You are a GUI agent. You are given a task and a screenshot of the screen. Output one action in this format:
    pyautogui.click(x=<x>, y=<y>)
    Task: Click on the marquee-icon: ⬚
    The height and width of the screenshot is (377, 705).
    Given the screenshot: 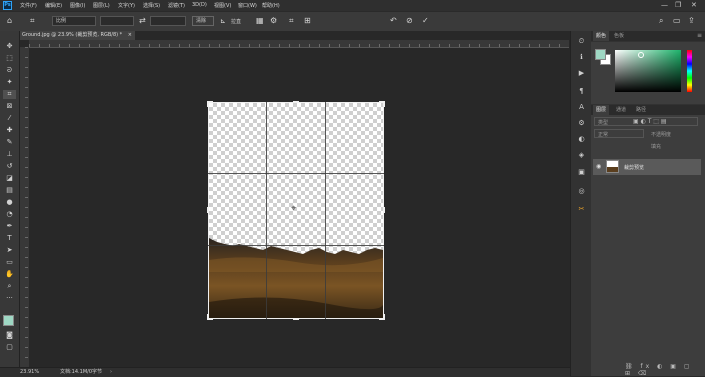 What is the action you would take?
    pyautogui.click(x=9, y=58)
    